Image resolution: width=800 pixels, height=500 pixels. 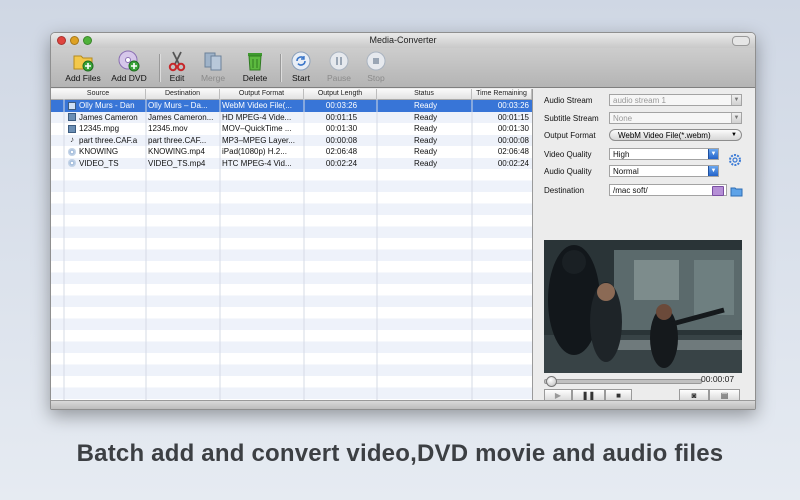 What do you see at coordinates (718, 191) in the screenshot?
I see `folder-icon` at bounding box center [718, 191].